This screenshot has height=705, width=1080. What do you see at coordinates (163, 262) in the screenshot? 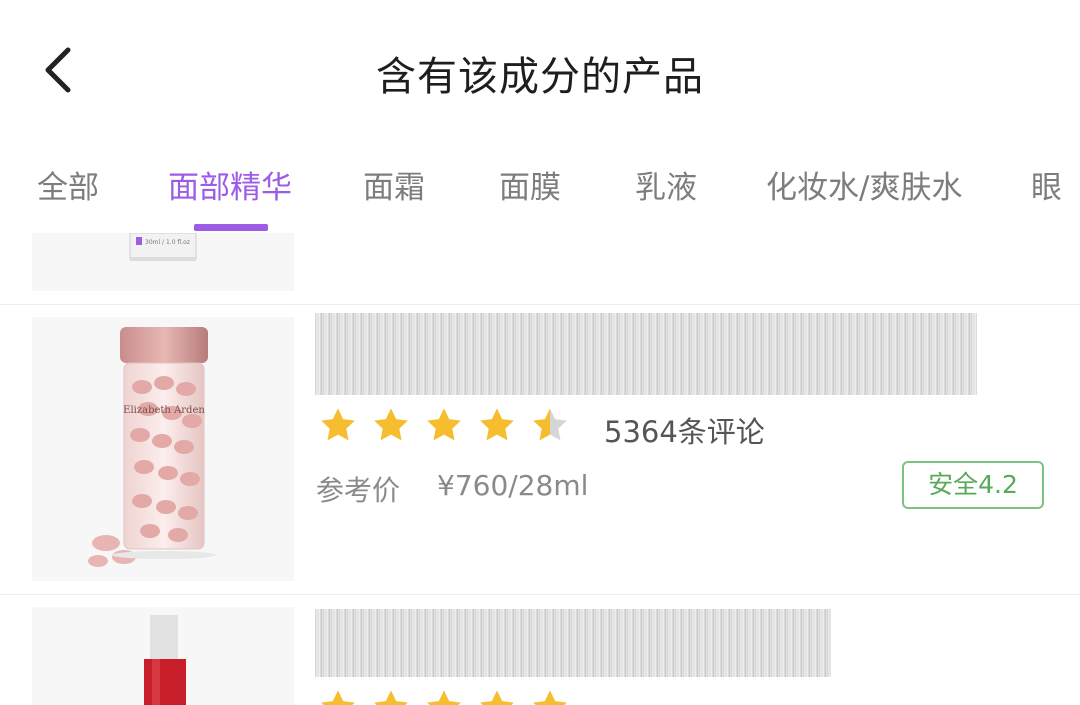
I see `product-image: 30ml / 1.0 fl.oz` at bounding box center [163, 262].